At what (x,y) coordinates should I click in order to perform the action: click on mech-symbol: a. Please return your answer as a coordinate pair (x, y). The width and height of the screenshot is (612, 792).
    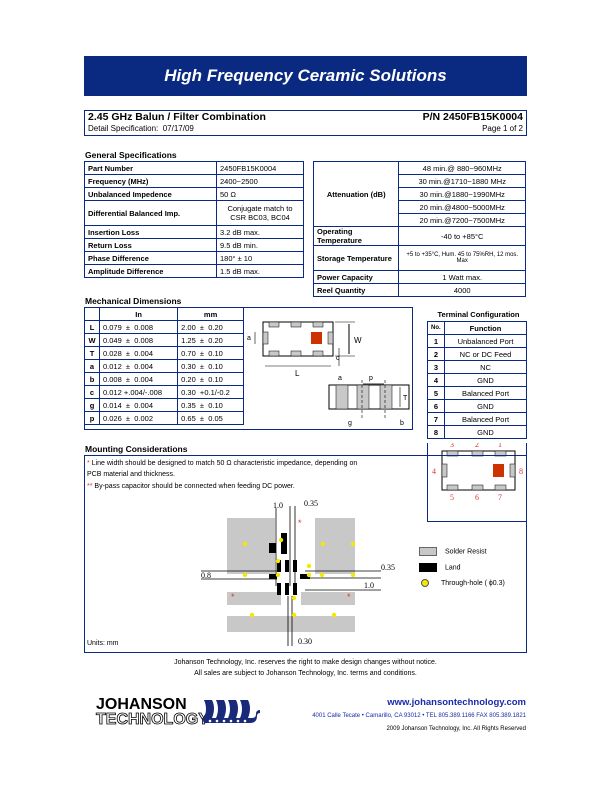
    Looking at the image, I should click on (92, 366).